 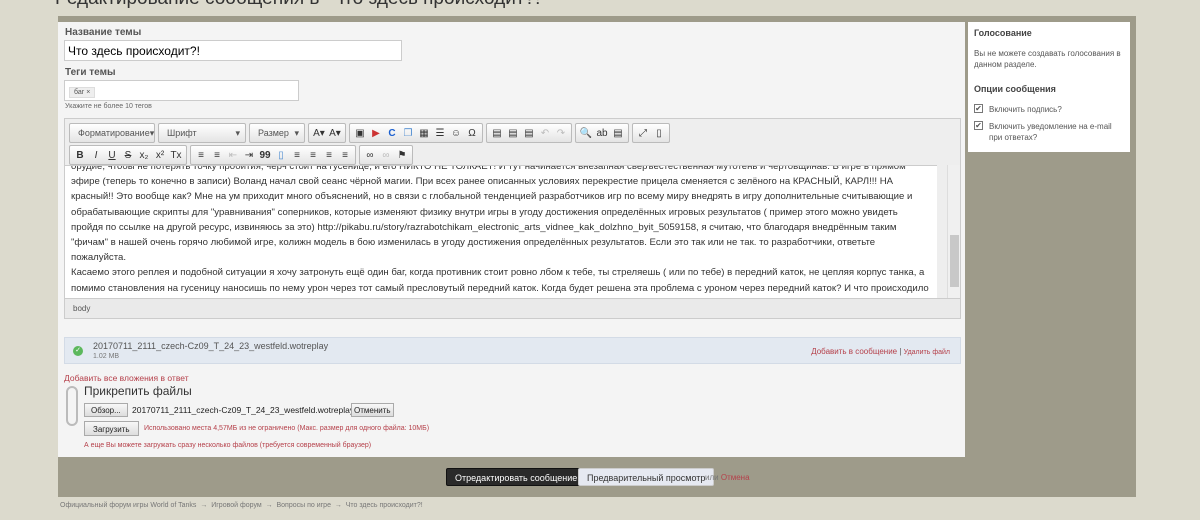 I want to click on underline-icon: U, so click(x=112, y=155).